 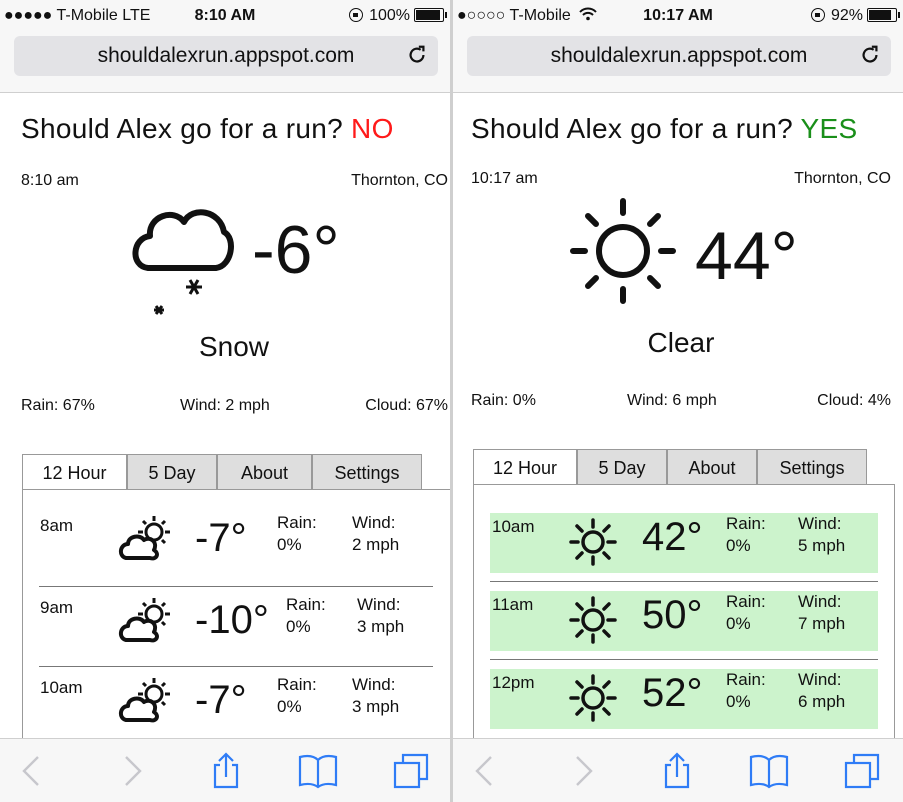 I want to click on hour-row: 10am -7° Rain: 0% Wind: 3 mph, so click(x=236, y=703).